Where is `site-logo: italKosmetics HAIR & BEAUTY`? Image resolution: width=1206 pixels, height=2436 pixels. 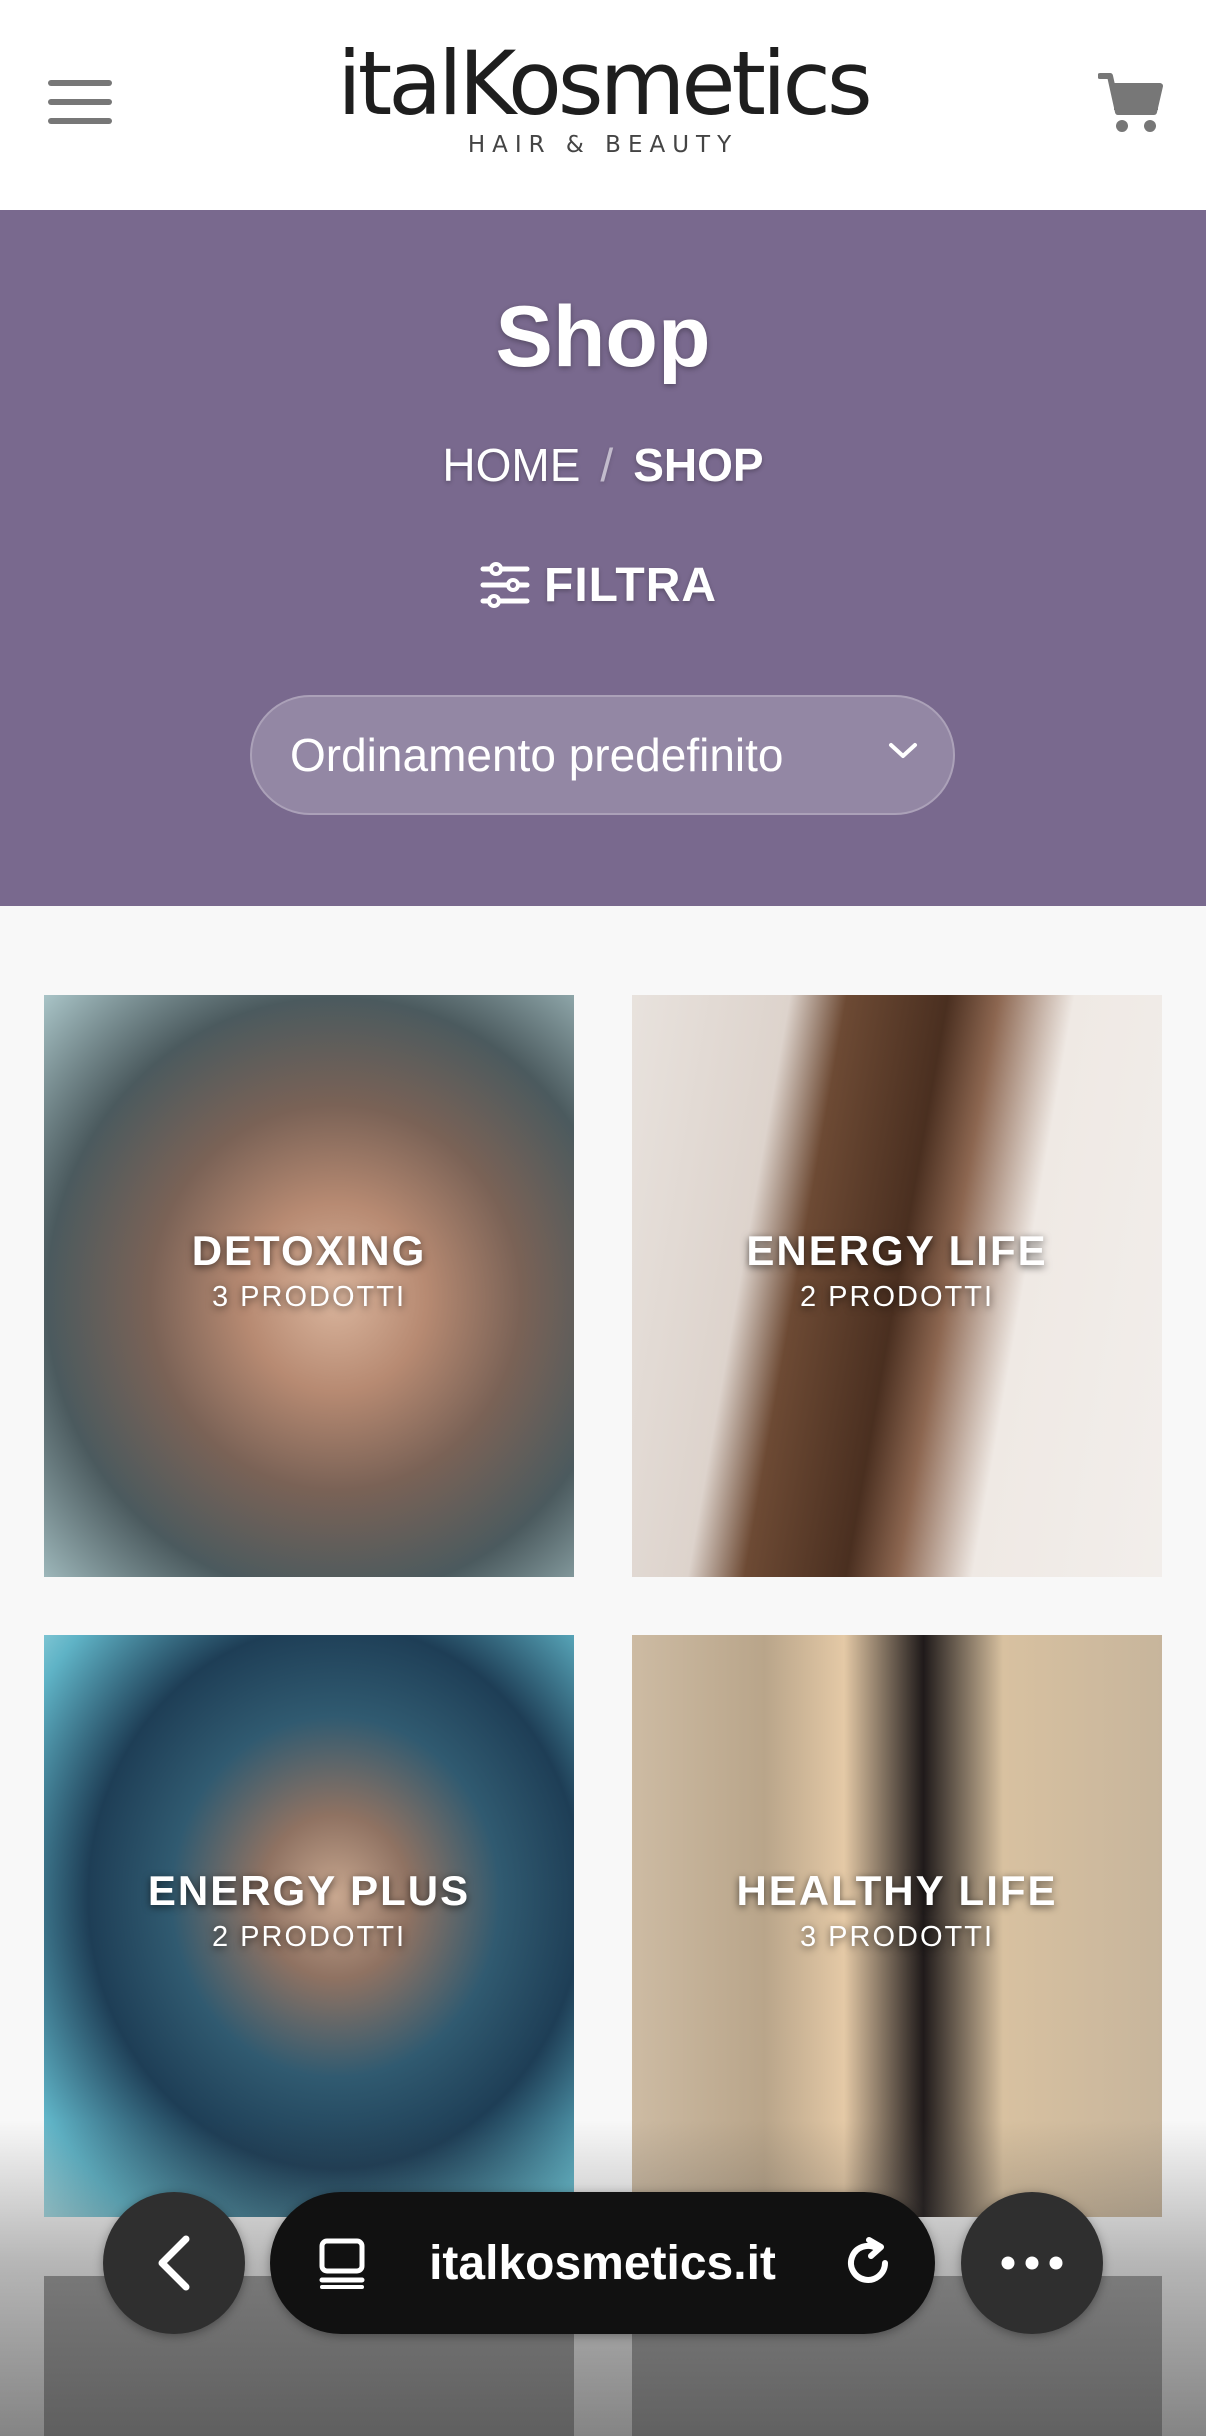 site-logo: italKosmetics HAIR & BEAUTY is located at coordinates (603, 95).